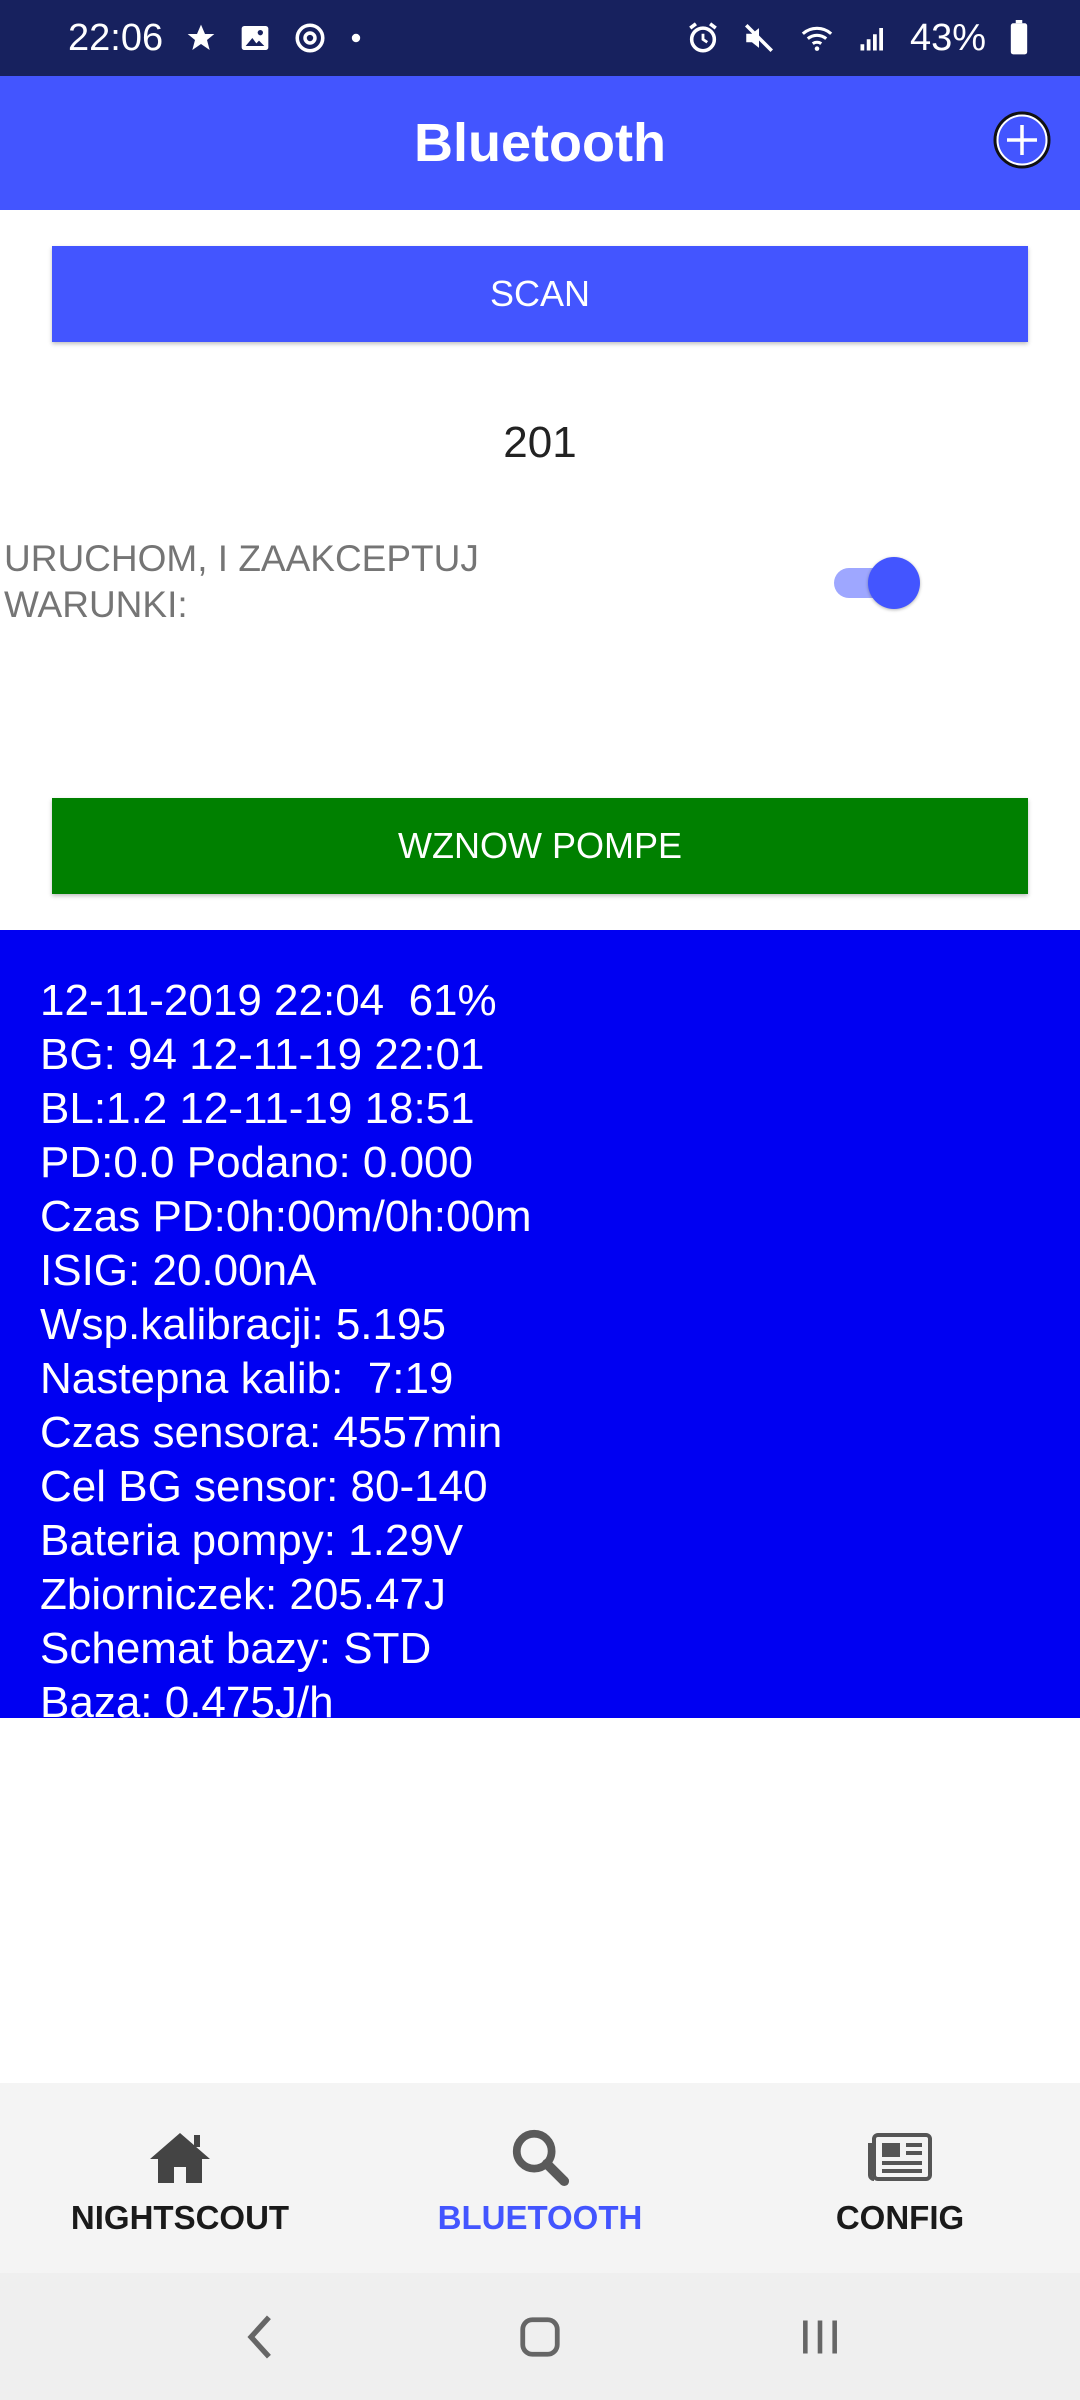 Image resolution: width=1080 pixels, height=2400 pixels. Describe the element at coordinates (356, 38) in the screenshot. I see `dot-icon` at that location.